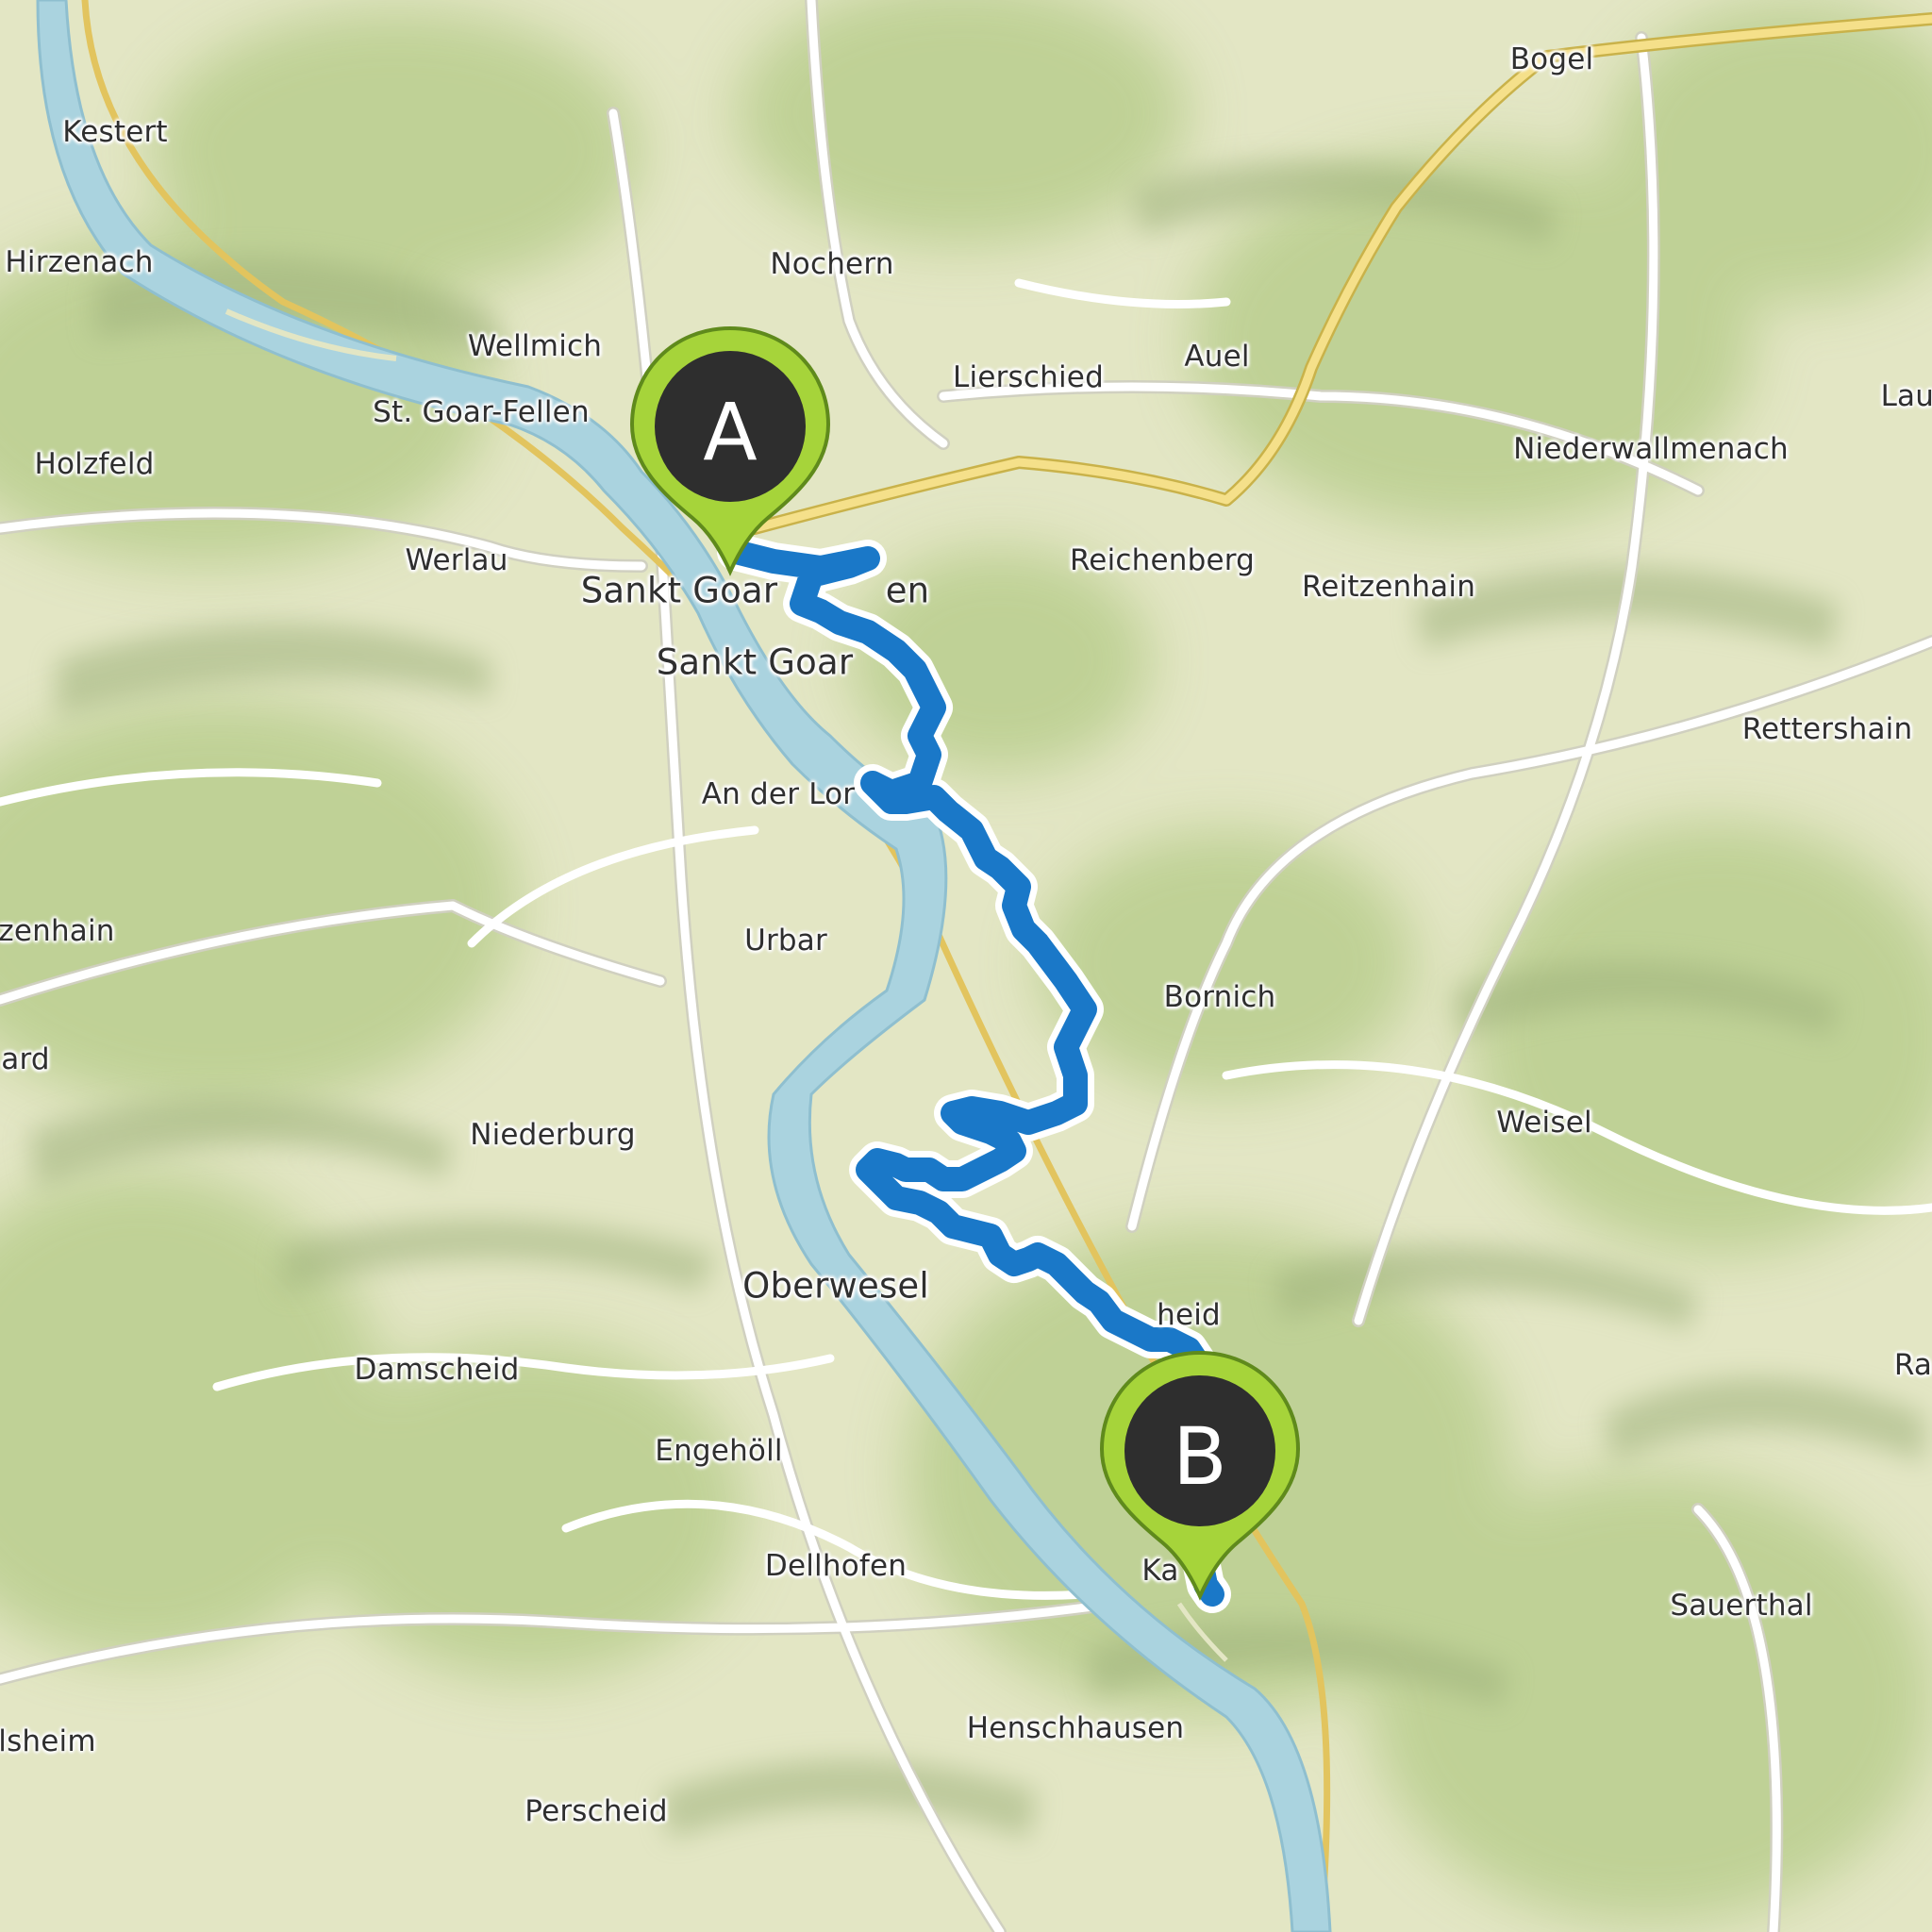 This screenshot has height=1932, width=1932. What do you see at coordinates (1076, 1728) in the screenshot?
I see `place-label-henschhausen: Henschhausen` at bounding box center [1076, 1728].